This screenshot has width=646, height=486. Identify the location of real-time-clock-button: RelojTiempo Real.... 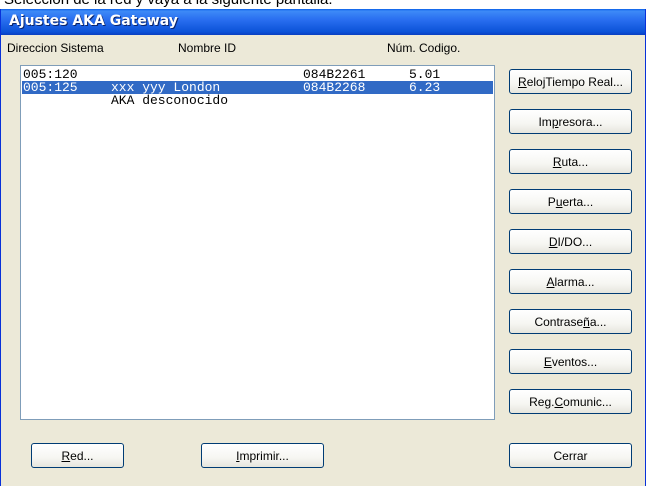
(570, 81).